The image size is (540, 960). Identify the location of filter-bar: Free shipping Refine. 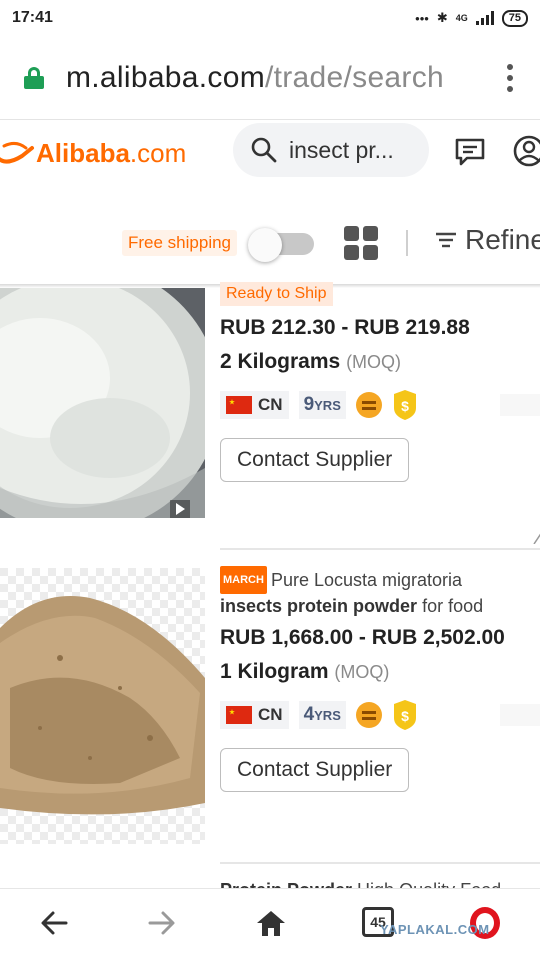
(270, 242).